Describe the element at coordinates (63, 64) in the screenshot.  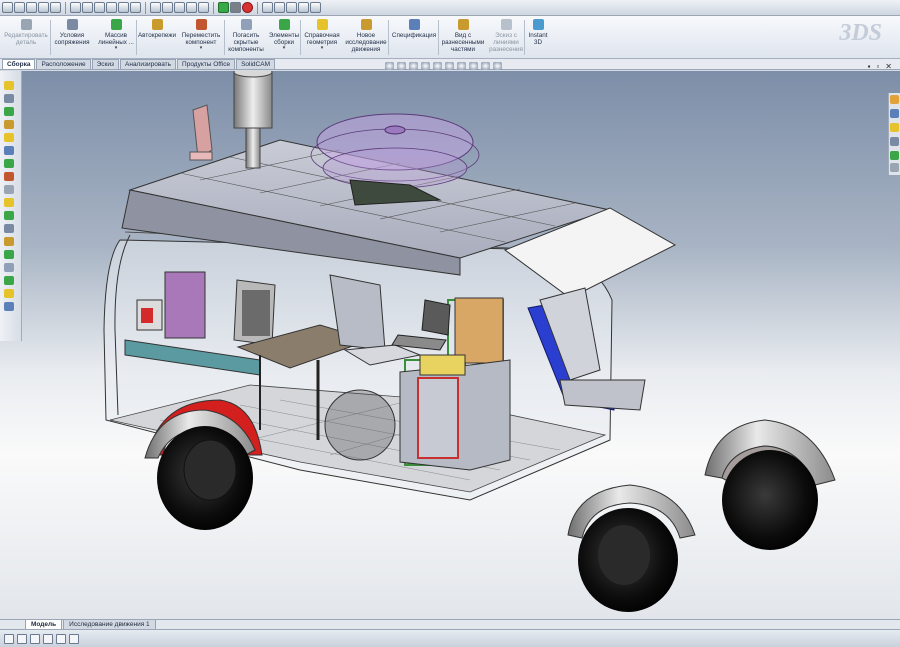
I see `tab-layout: Расположение` at that location.